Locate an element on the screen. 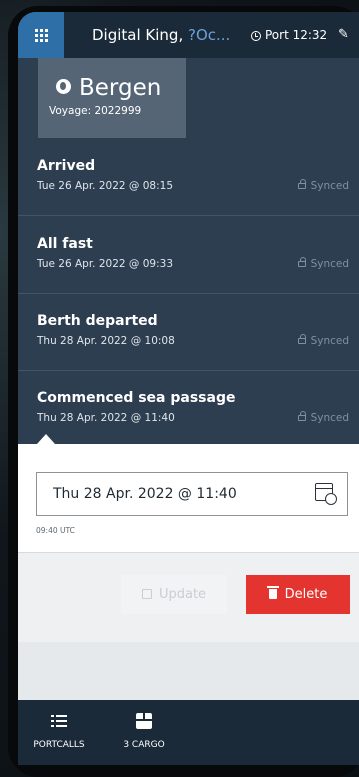 The height and width of the screenshot is (777, 359). event-title: All fast is located at coordinates (65, 244).